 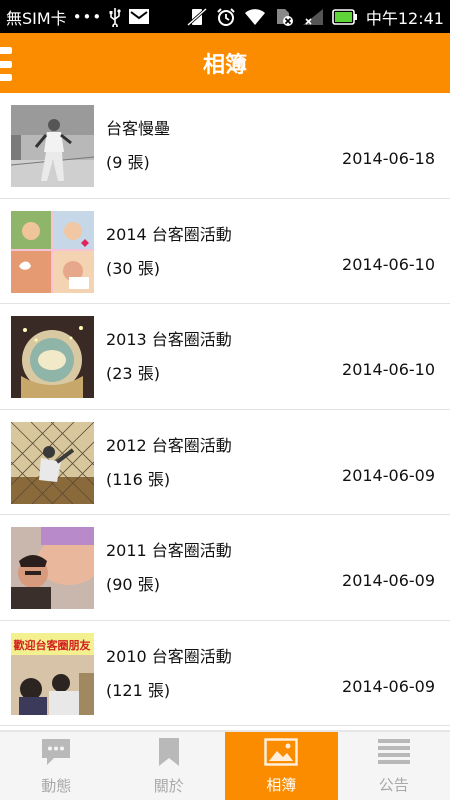 I want to click on wifi-icon, so click(x=255, y=17).